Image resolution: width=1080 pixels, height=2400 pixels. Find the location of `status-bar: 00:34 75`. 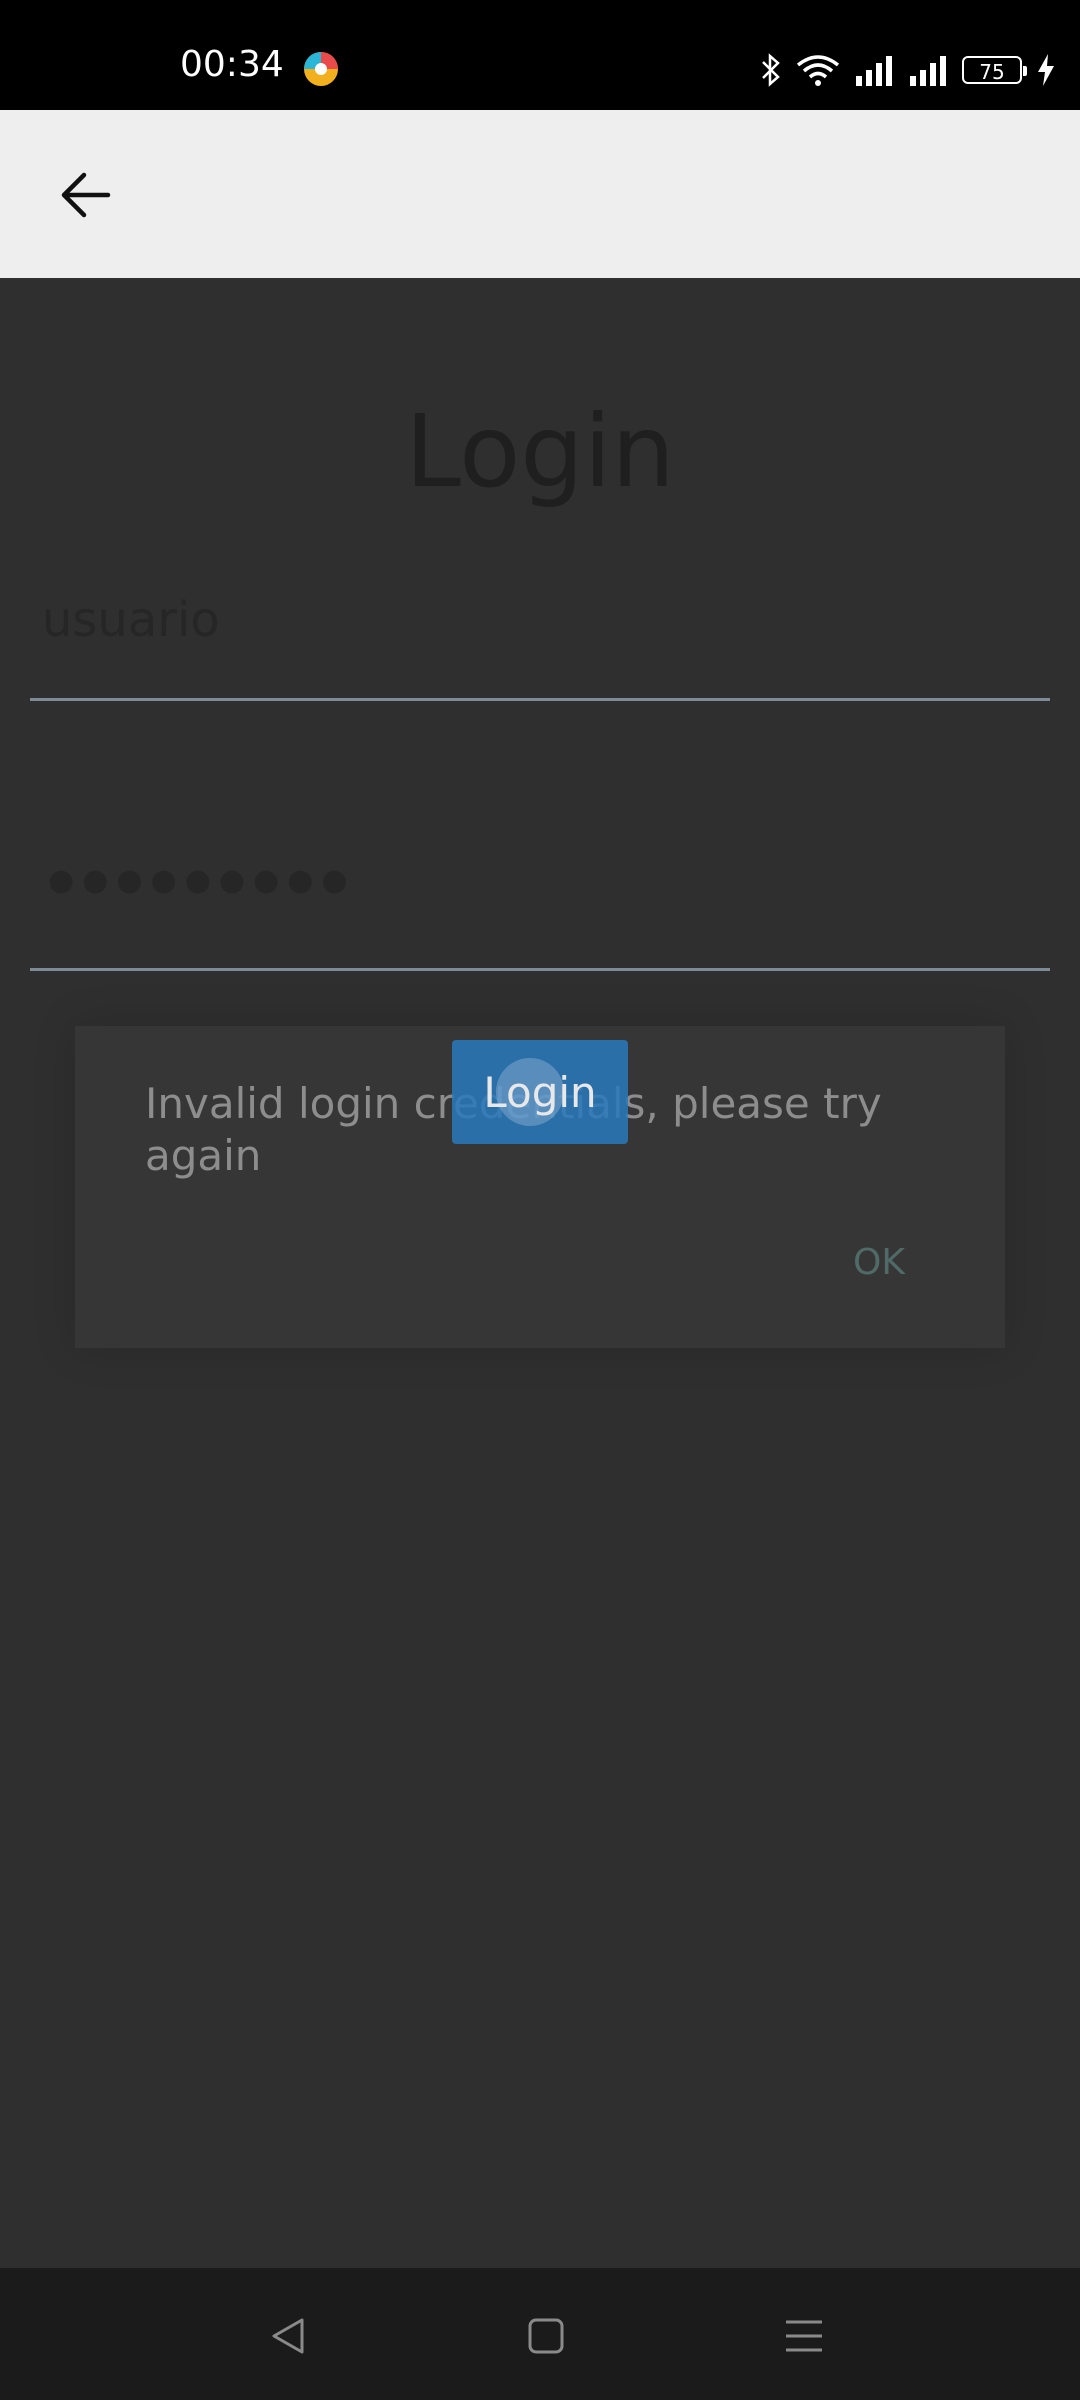

status-bar: 00:34 75 is located at coordinates (540, 55).